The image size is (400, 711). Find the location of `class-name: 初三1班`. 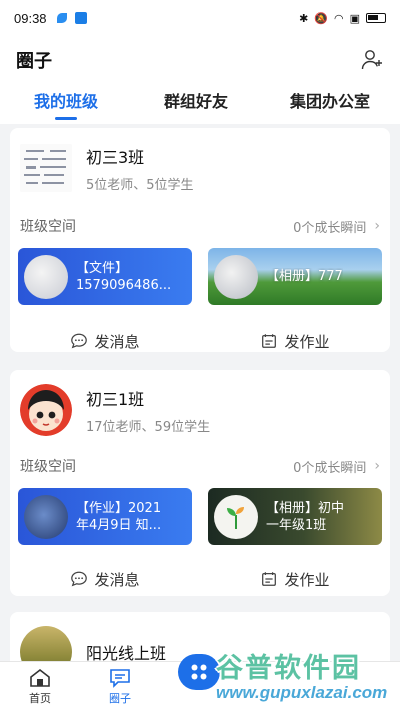

class-name: 初三1班 is located at coordinates (115, 399).